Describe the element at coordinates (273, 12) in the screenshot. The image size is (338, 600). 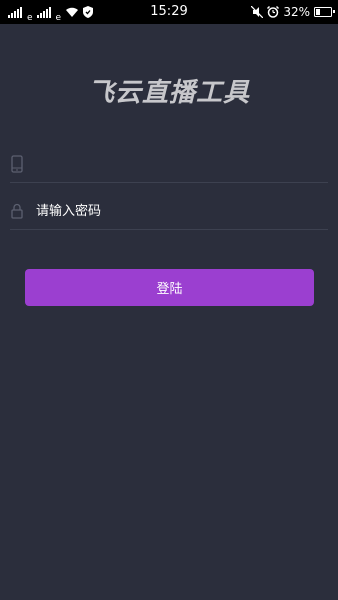
I see `alarm-icon` at that location.